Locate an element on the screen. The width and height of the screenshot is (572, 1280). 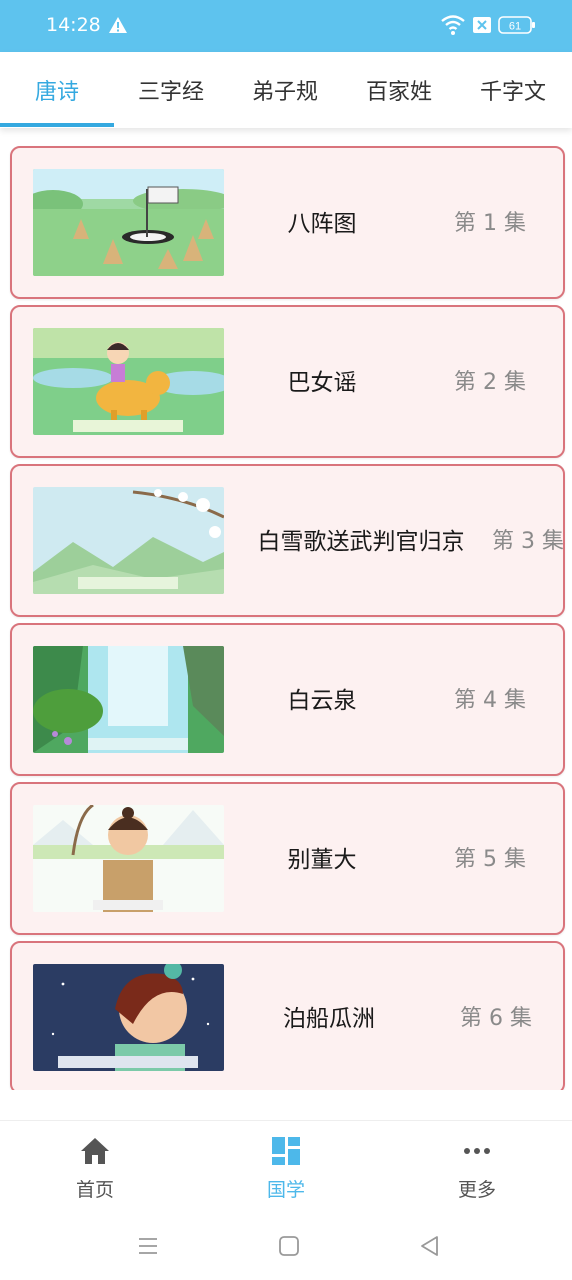
episode-title: 八阵图 is located at coordinates (322, 224).